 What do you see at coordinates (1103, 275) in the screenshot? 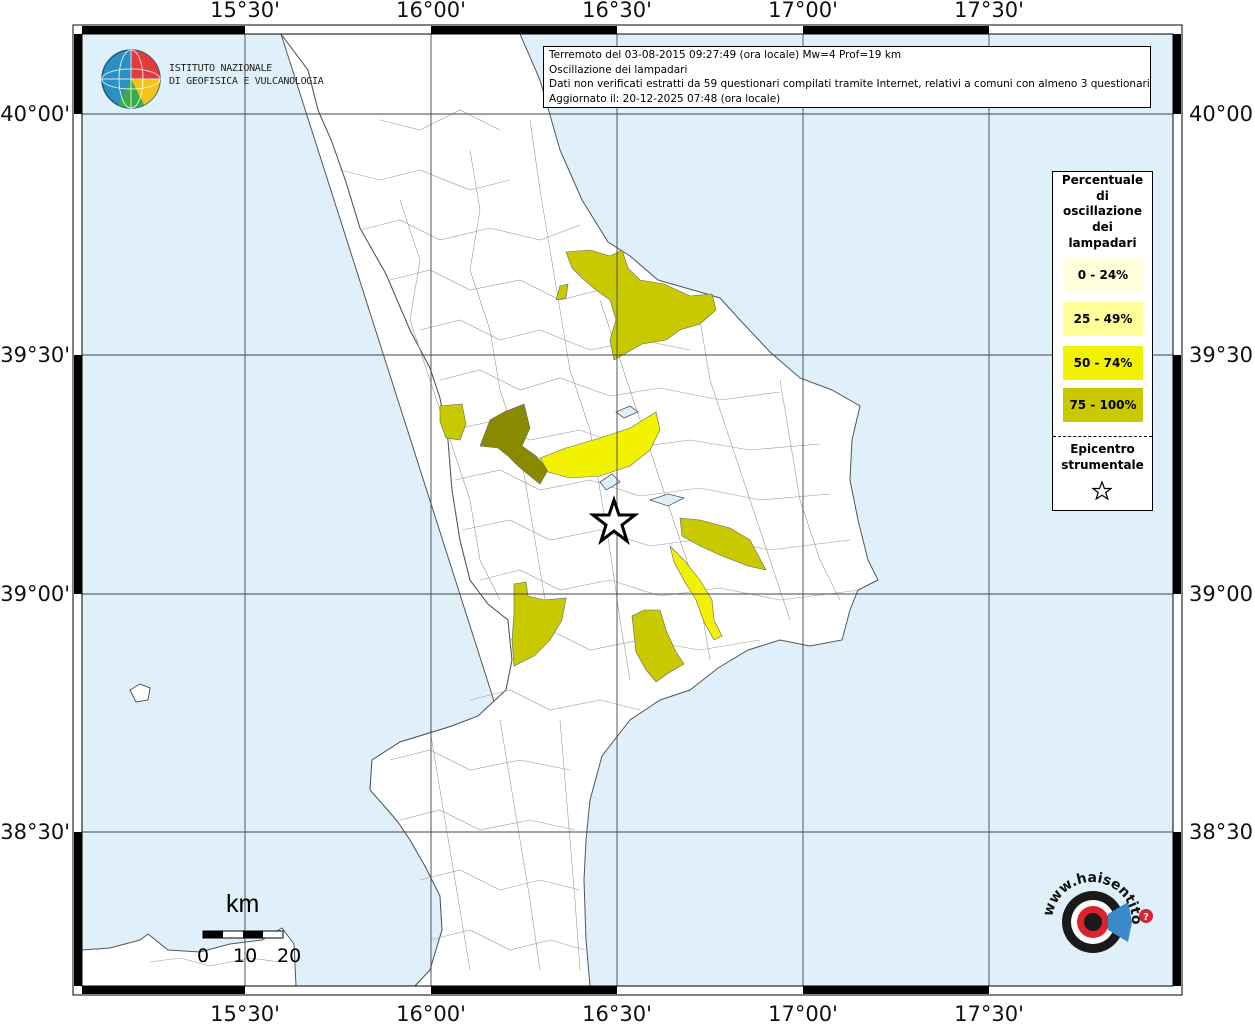
I see `legend-entry: 0 - 24%` at bounding box center [1103, 275].